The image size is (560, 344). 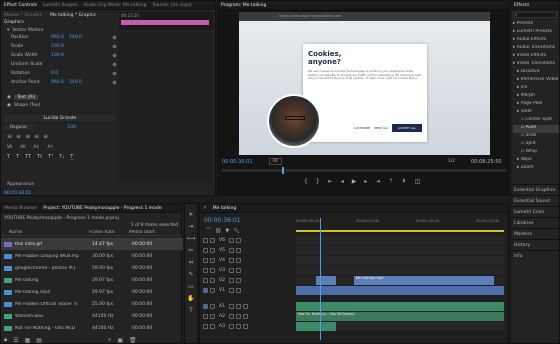 What do you see at coordinates (8, 157) in the screenshot?
I see `bold-icon: T` at bounding box center [8, 157].